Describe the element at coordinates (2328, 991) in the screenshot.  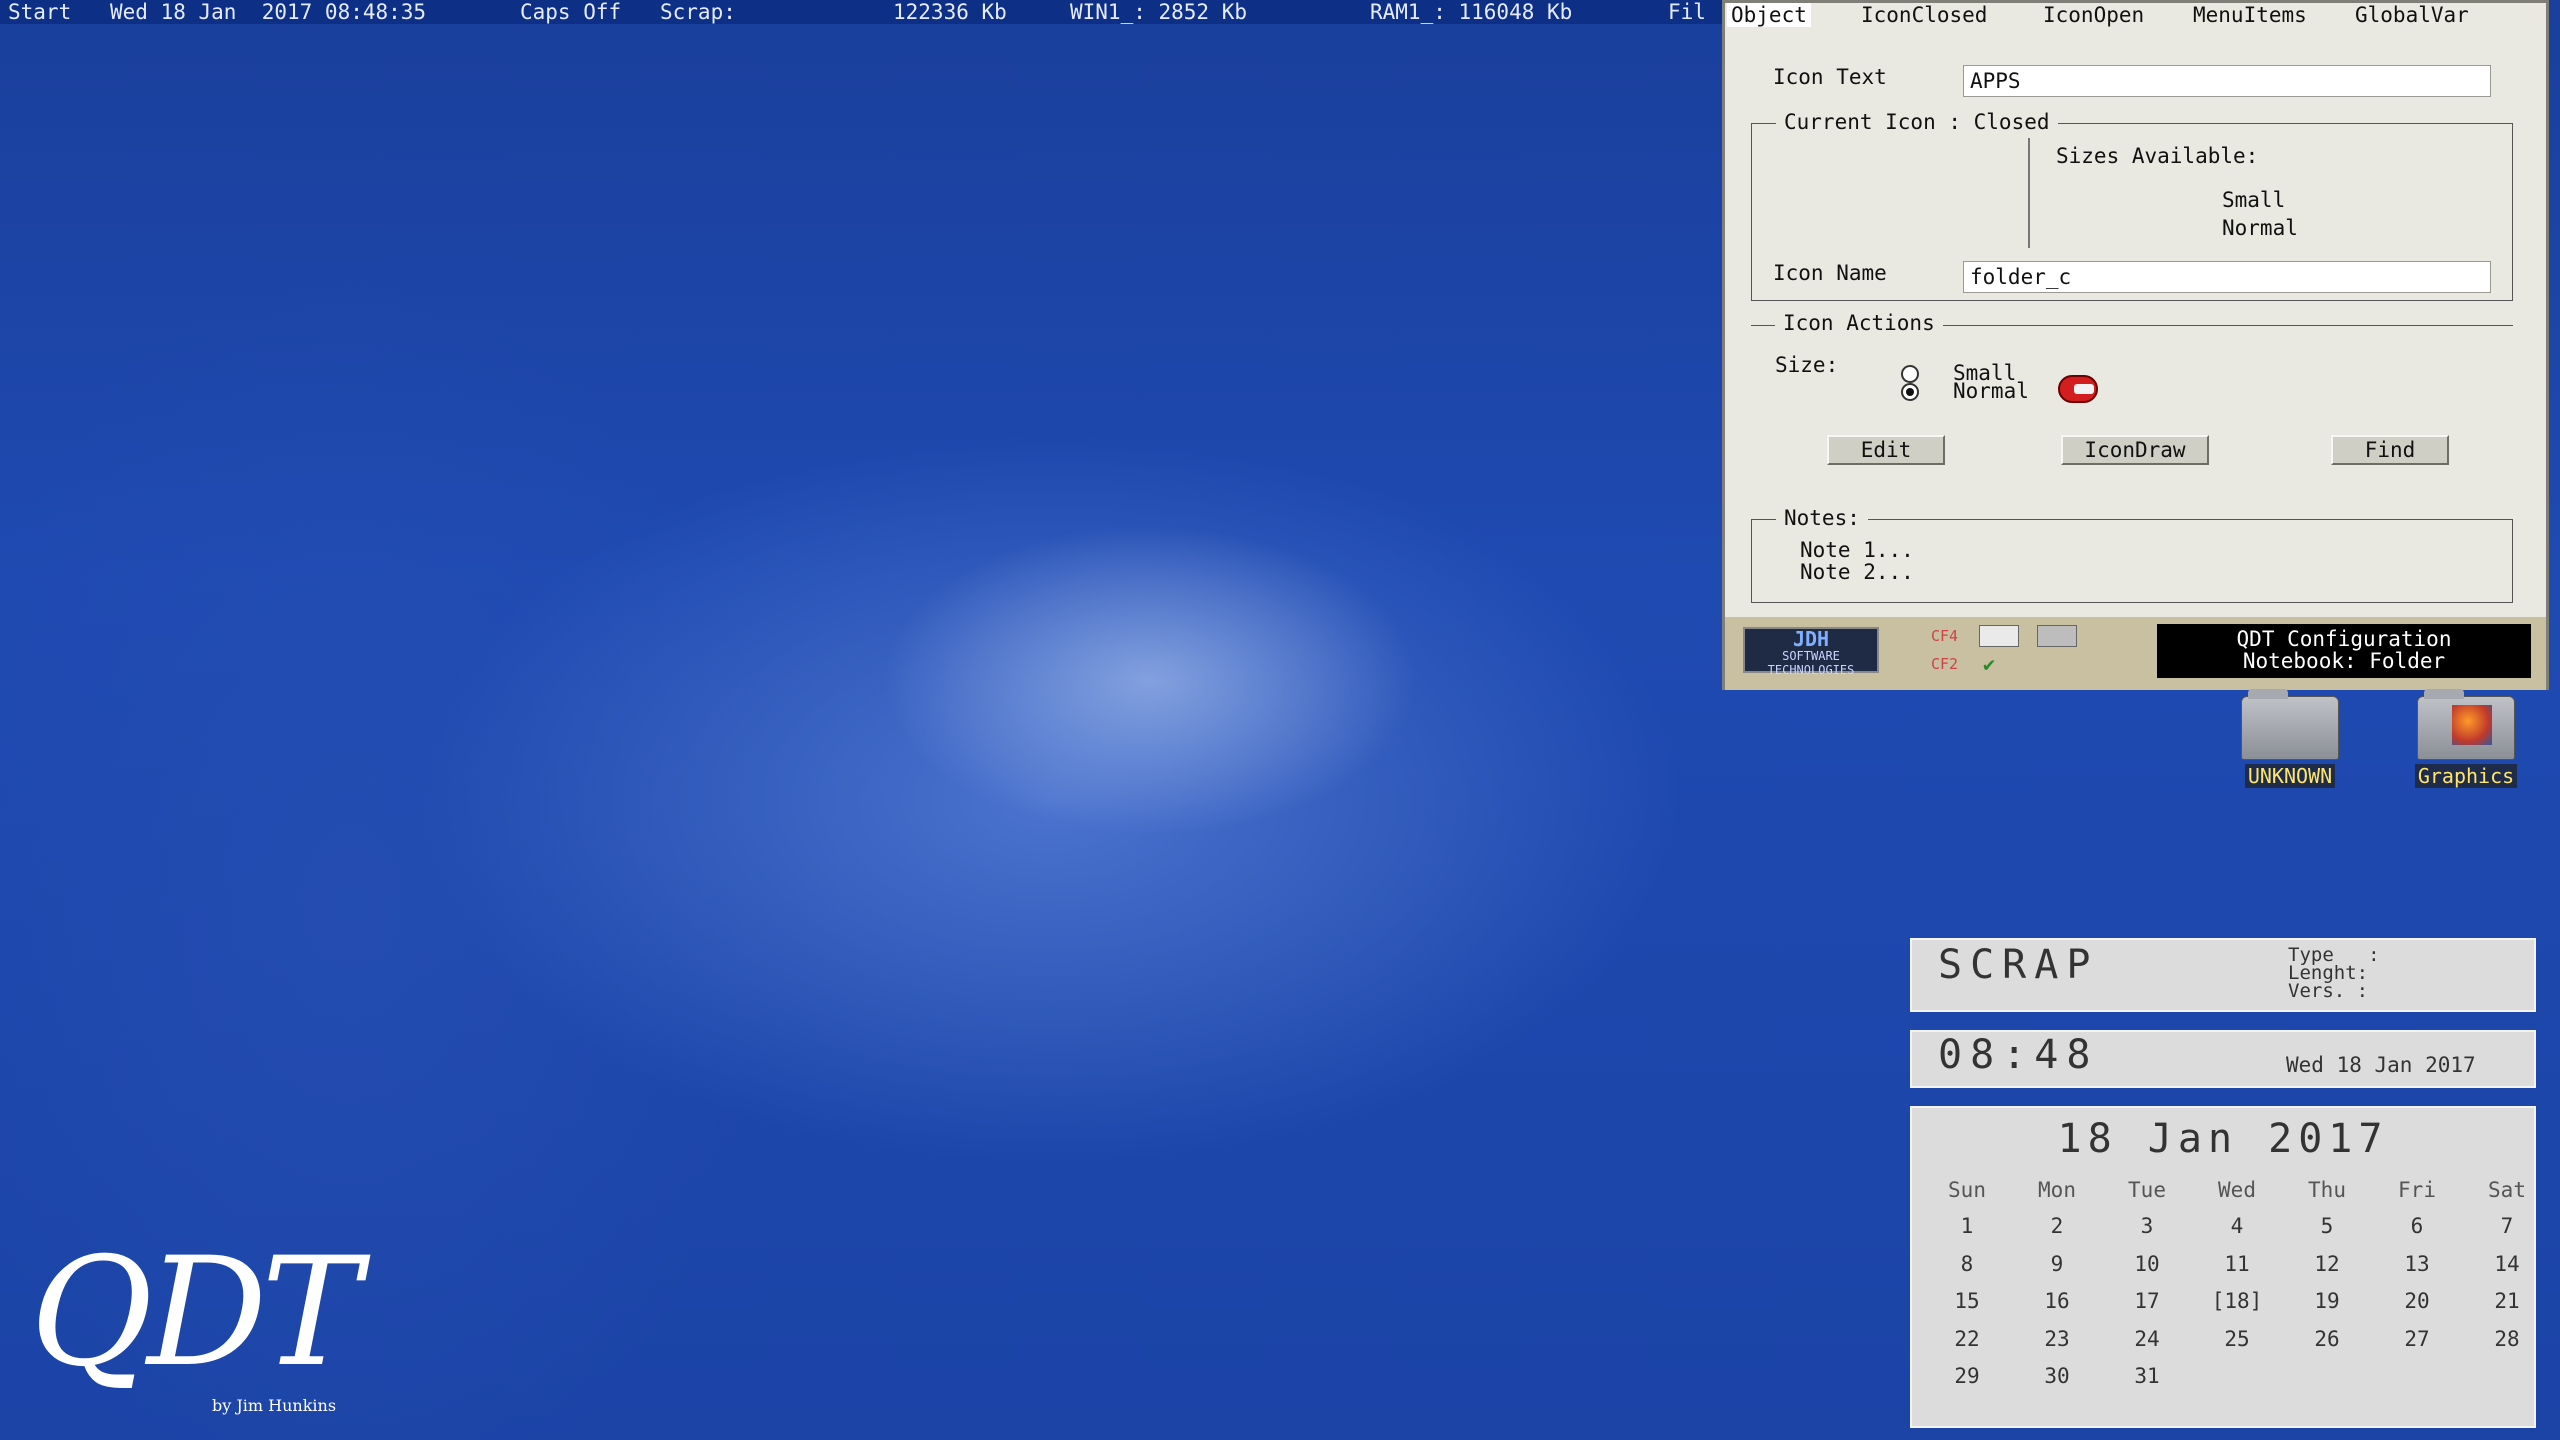
I see `scrap-version: Vers. :` at that location.